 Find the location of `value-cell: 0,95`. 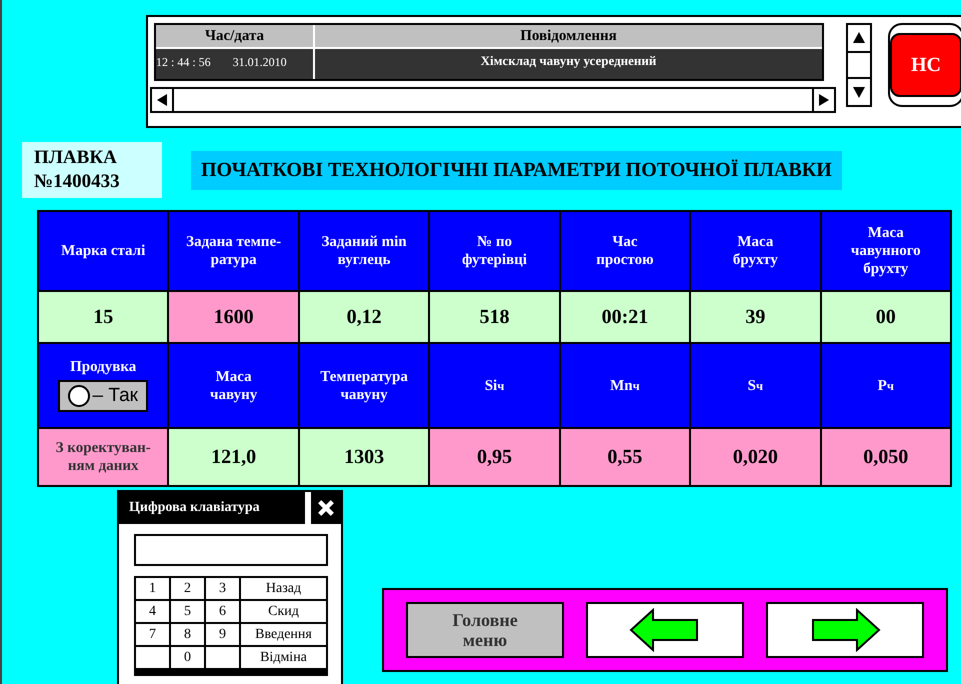

value-cell: 0,95 is located at coordinates (494, 457).